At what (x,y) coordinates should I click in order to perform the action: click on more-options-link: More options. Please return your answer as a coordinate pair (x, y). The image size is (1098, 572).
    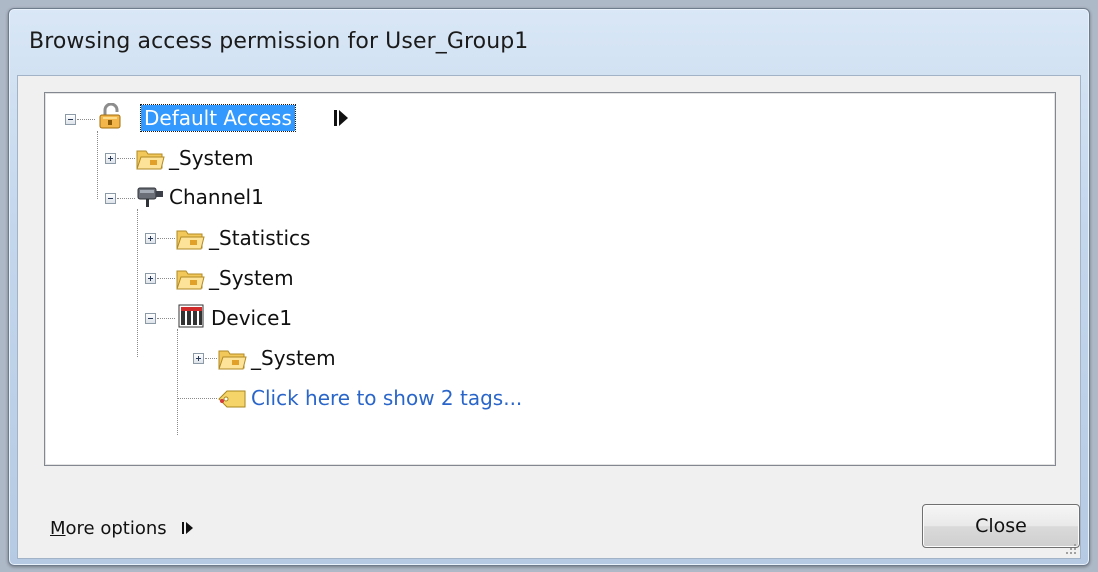
    Looking at the image, I should click on (122, 528).